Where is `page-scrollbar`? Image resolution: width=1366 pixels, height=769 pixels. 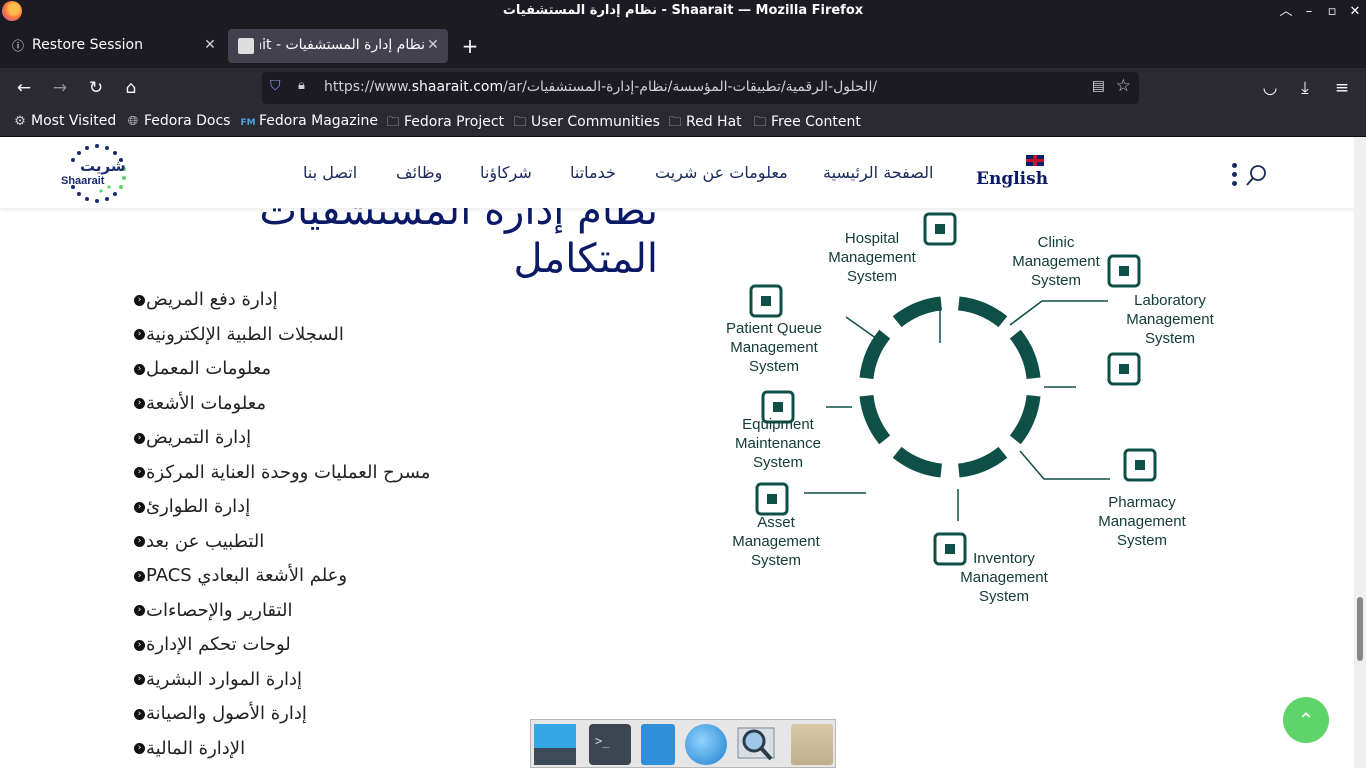 page-scrollbar is located at coordinates (1360, 452).